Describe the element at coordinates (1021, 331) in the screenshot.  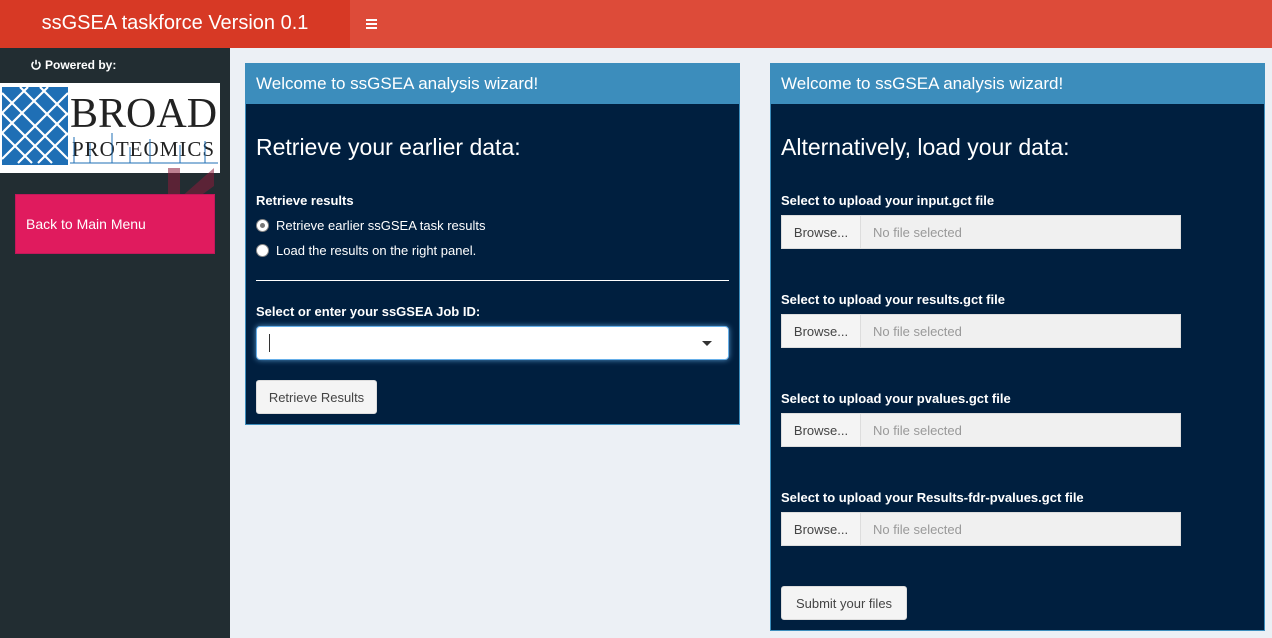
I see `results-file-name: No file selected` at that location.